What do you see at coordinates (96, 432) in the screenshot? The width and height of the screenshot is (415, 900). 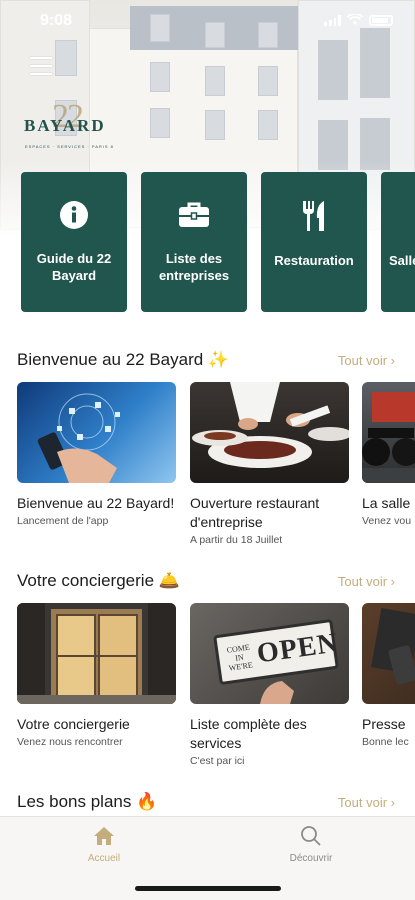 I see `phone-app-image` at bounding box center [96, 432].